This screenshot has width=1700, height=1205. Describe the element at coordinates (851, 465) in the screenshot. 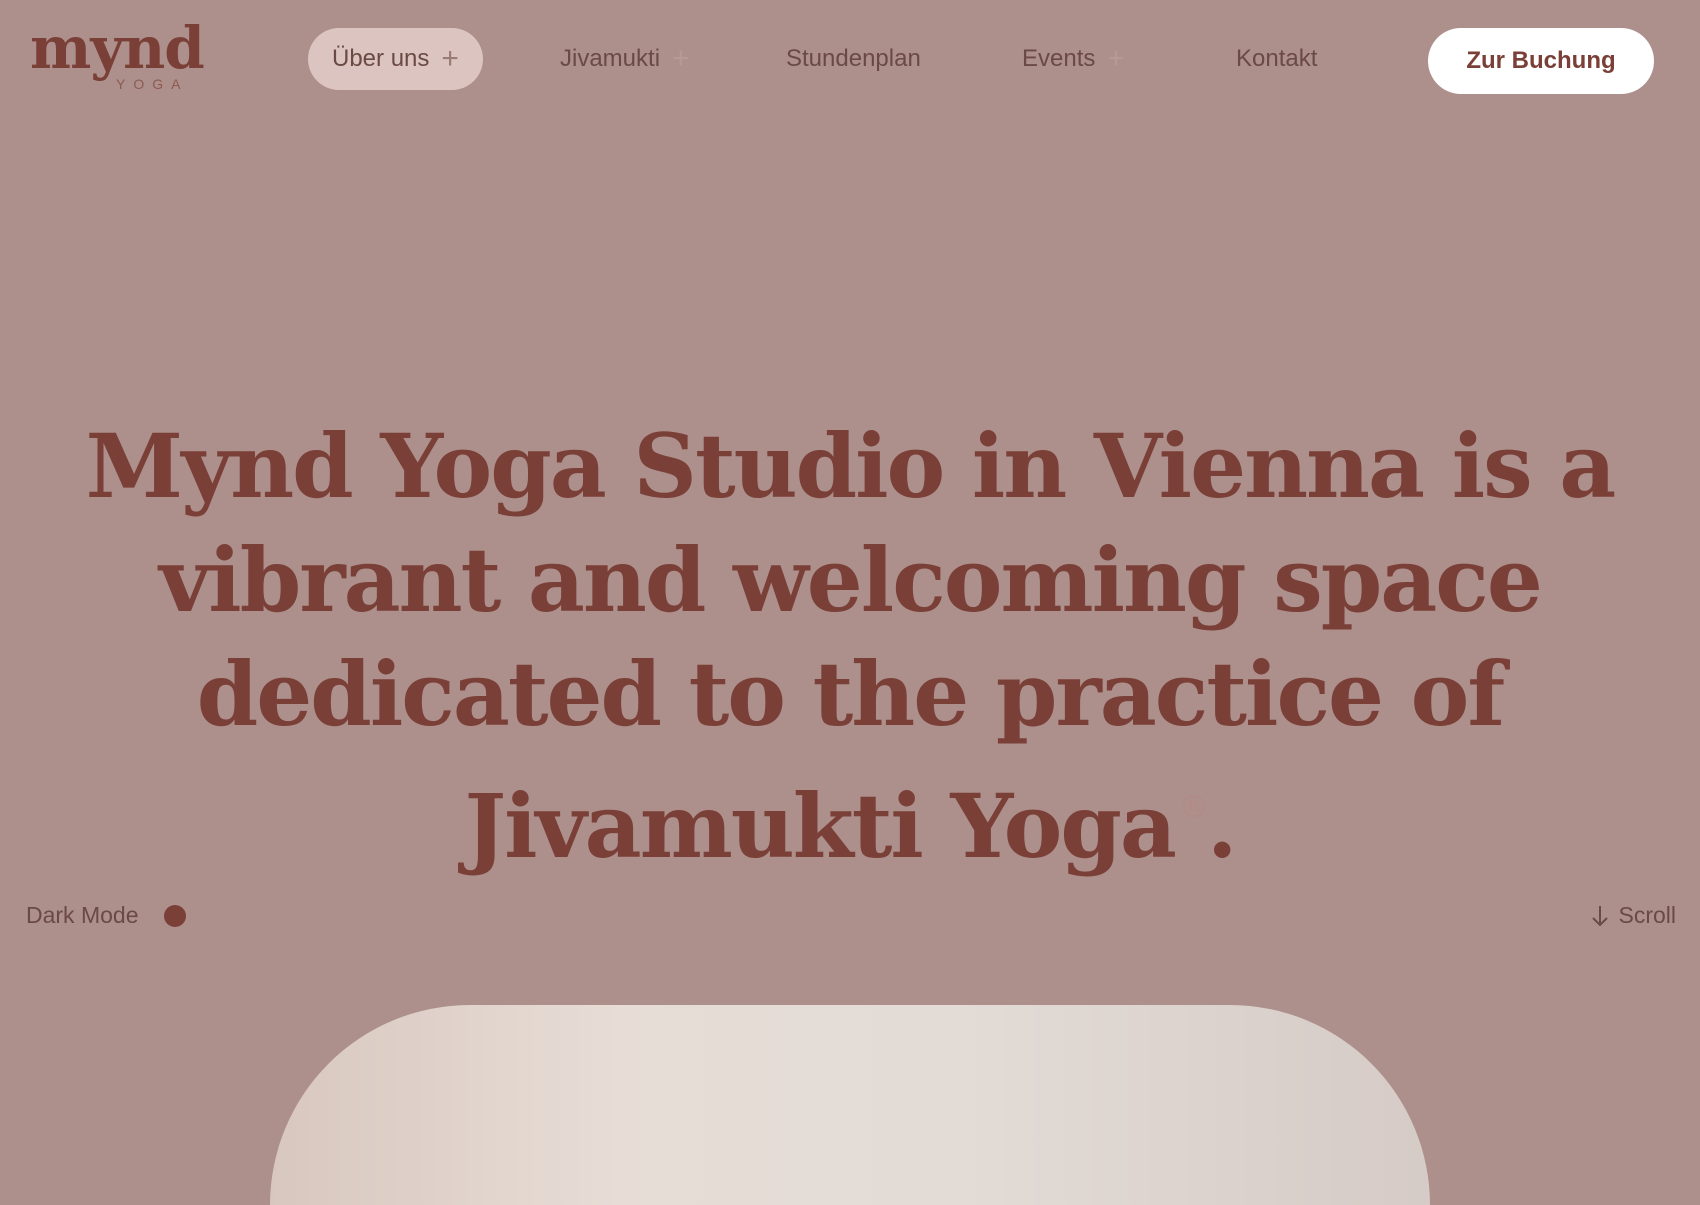

I see `hero-line-1: Mynd Yoga Studio in Vienna is a` at that location.